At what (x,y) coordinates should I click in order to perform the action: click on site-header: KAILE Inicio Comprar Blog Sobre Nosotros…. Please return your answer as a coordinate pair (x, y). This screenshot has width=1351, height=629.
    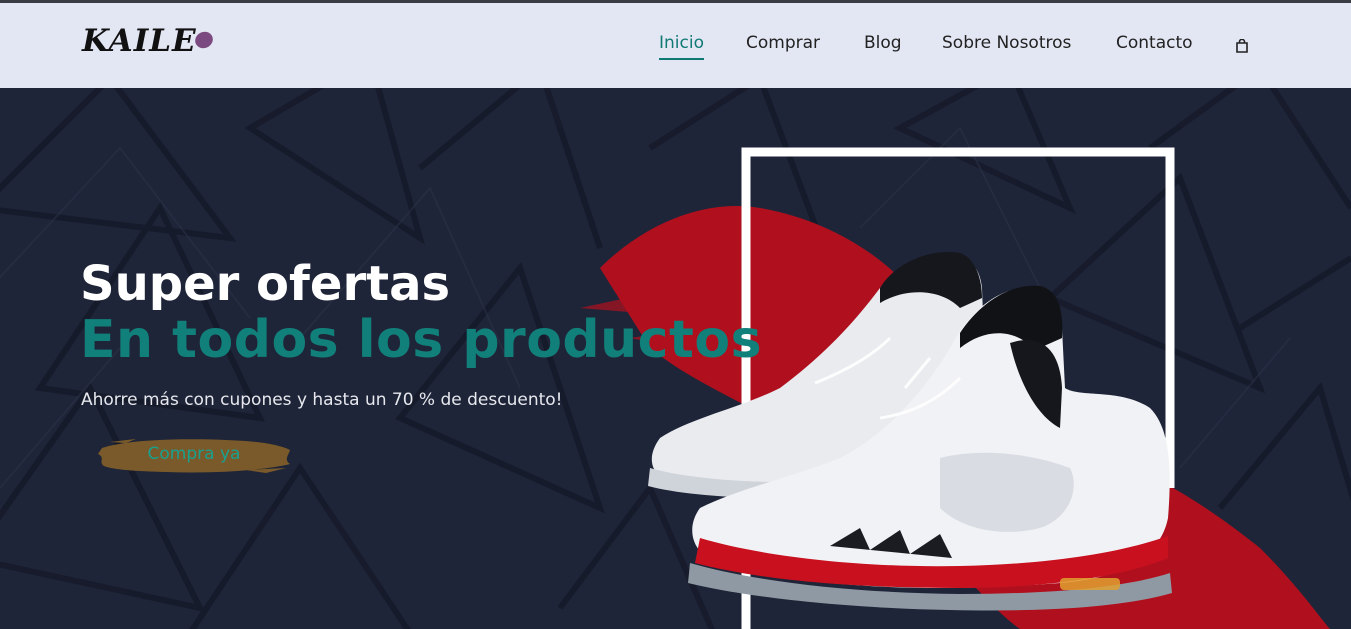
    Looking at the image, I should click on (675, 45).